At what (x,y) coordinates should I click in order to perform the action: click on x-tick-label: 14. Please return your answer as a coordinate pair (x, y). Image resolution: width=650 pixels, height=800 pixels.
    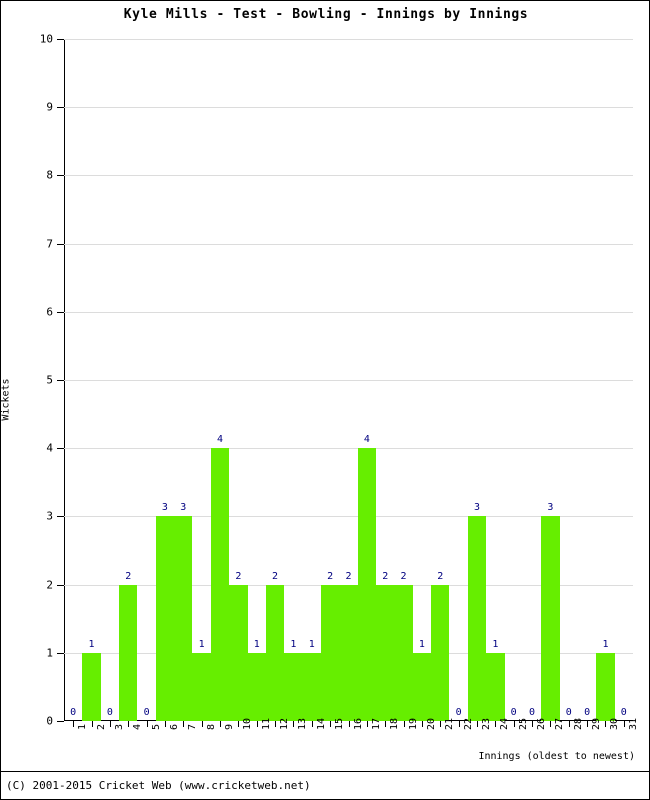
    Looking at the image, I should click on (321, 723).